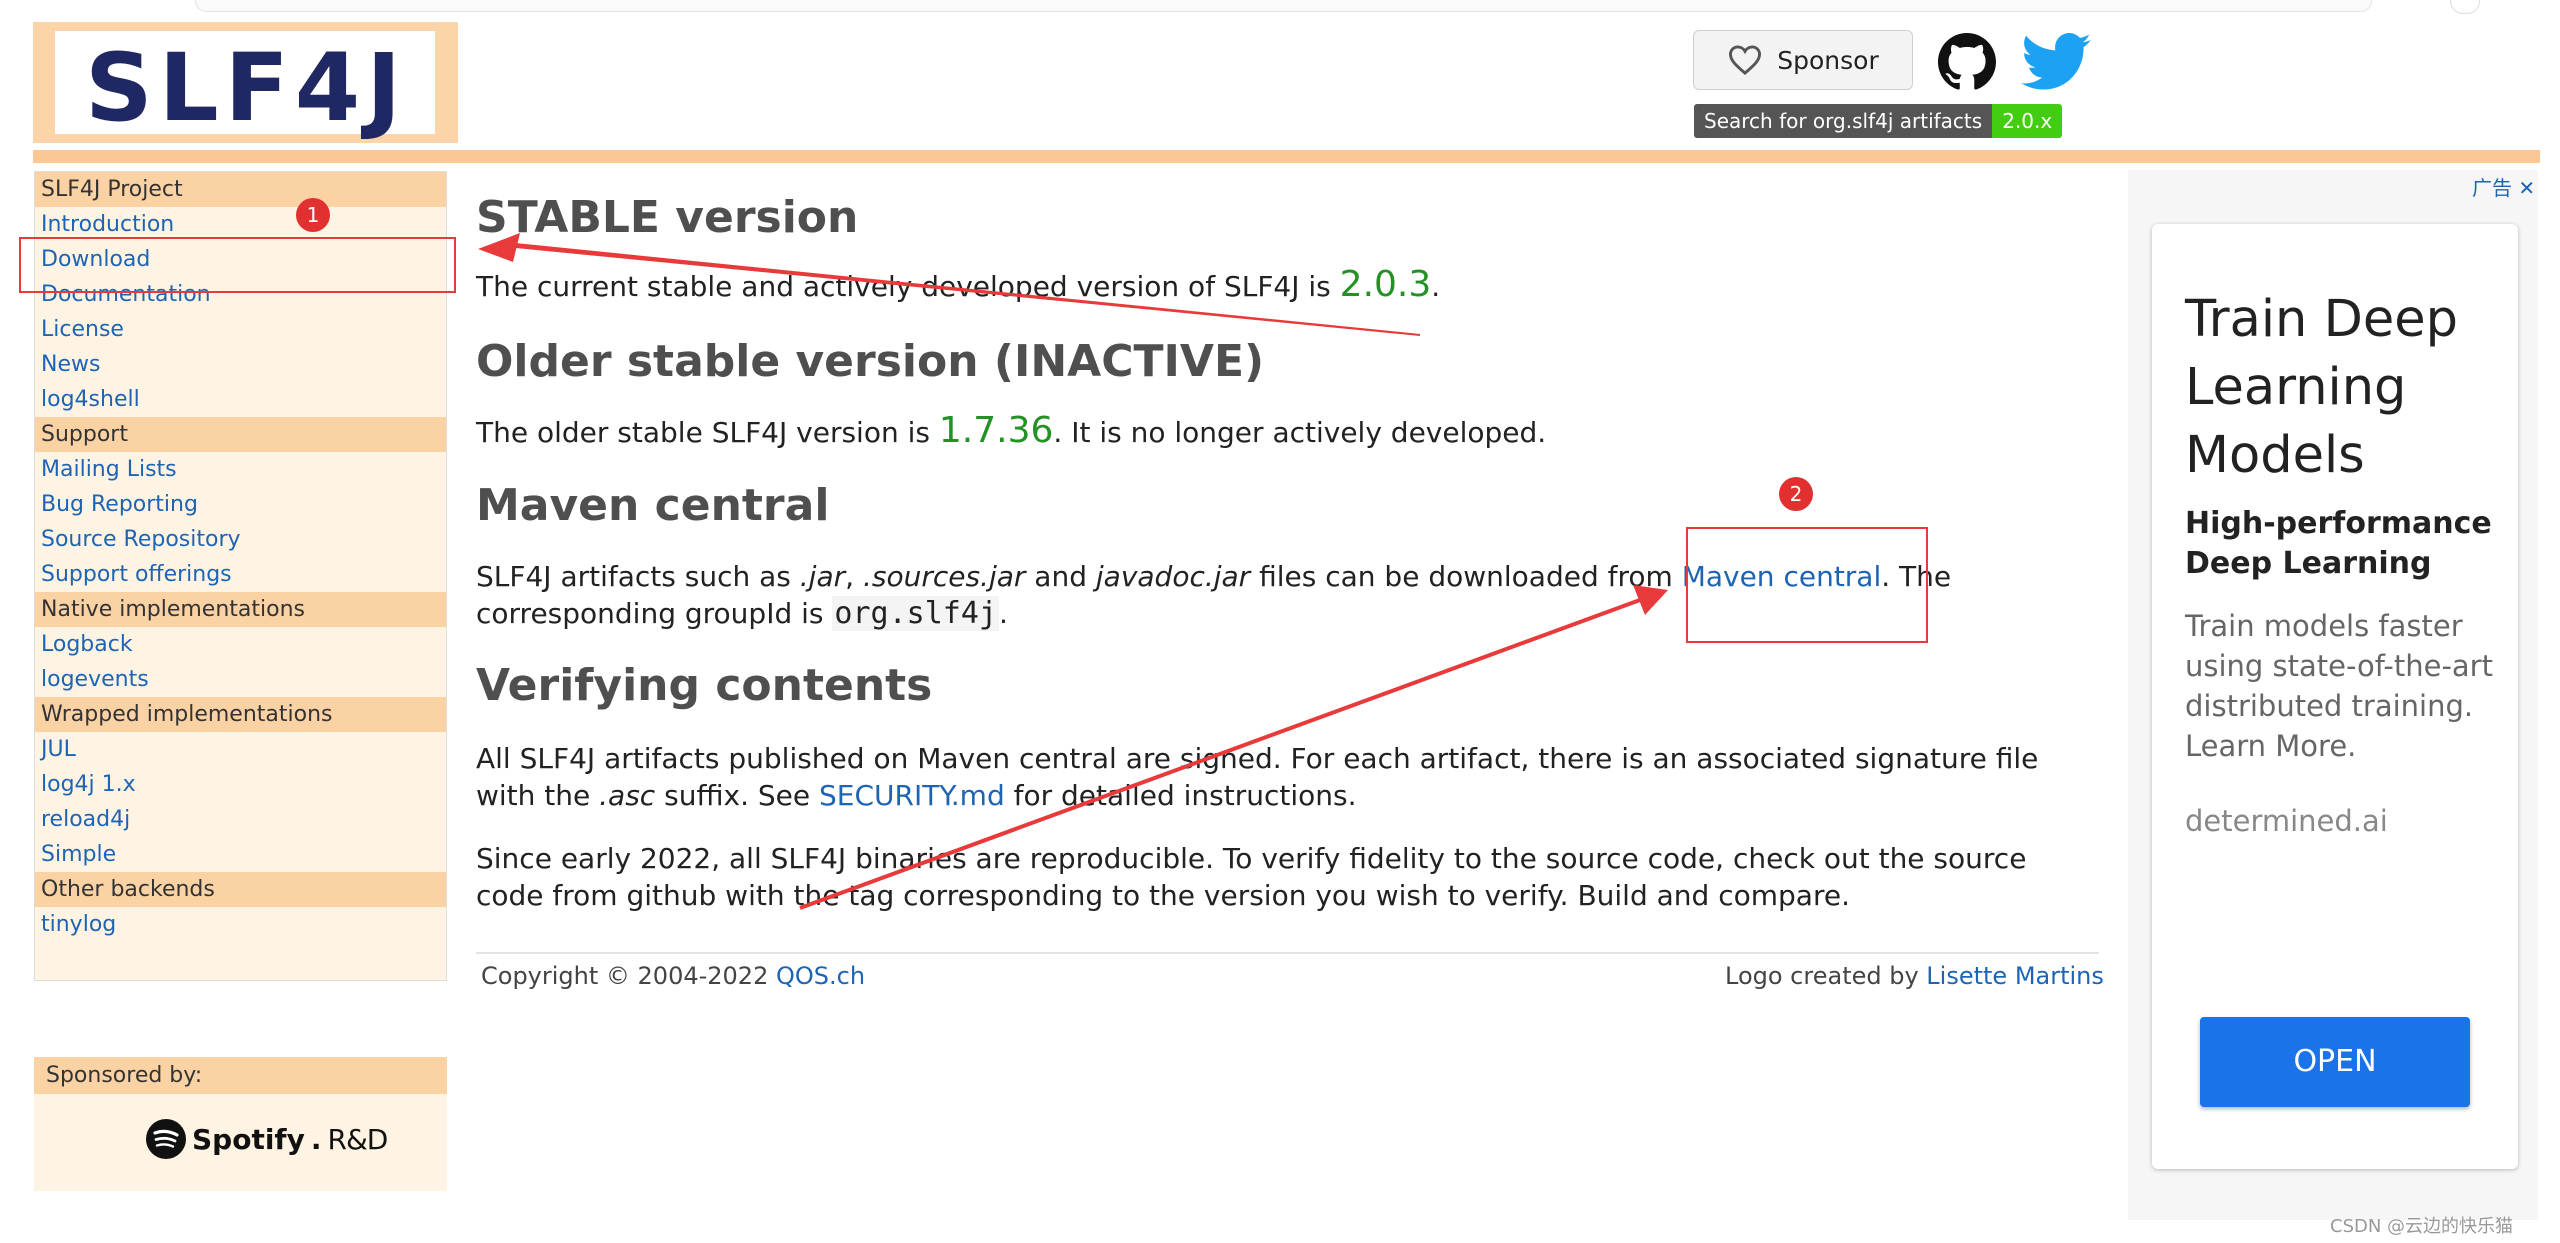 The image size is (2560, 1243). What do you see at coordinates (2526, 188) in the screenshot?
I see `close-icon: ✕` at bounding box center [2526, 188].